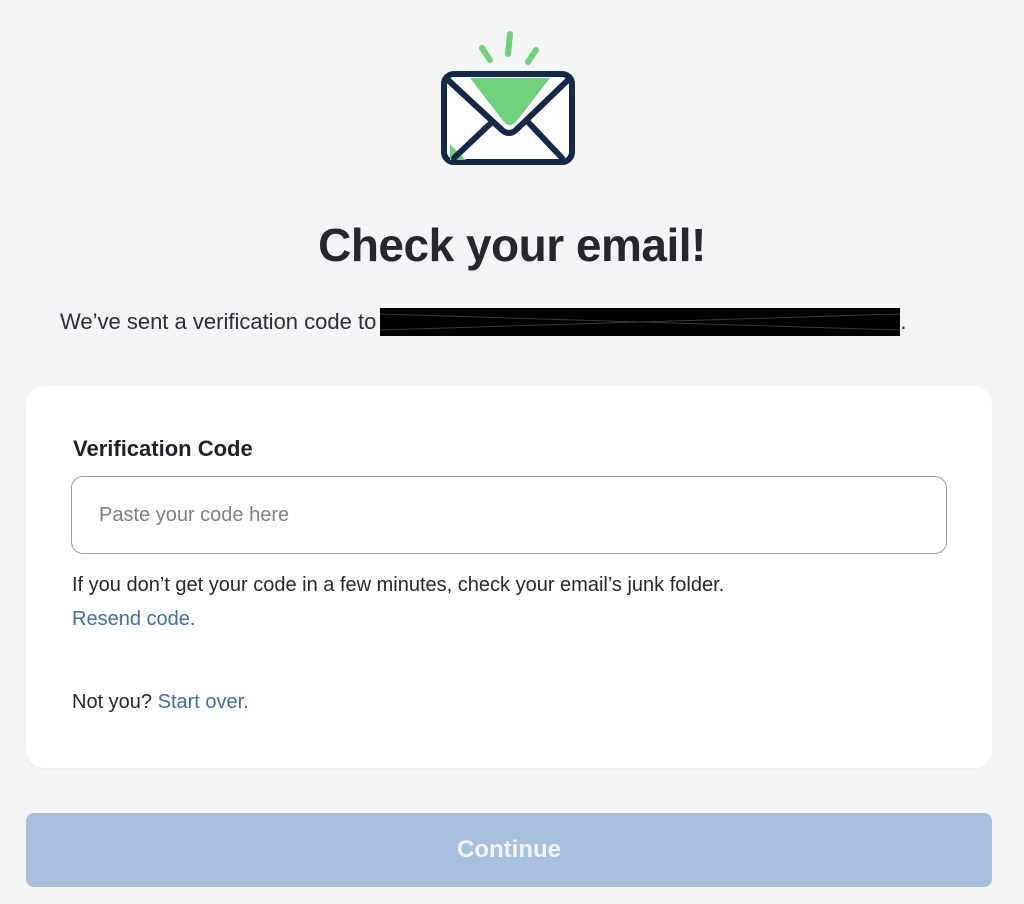 This screenshot has width=1024, height=904. What do you see at coordinates (218, 321) in the screenshot?
I see `sent-message-prefix: We’ve sent a verification code to` at bounding box center [218, 321].